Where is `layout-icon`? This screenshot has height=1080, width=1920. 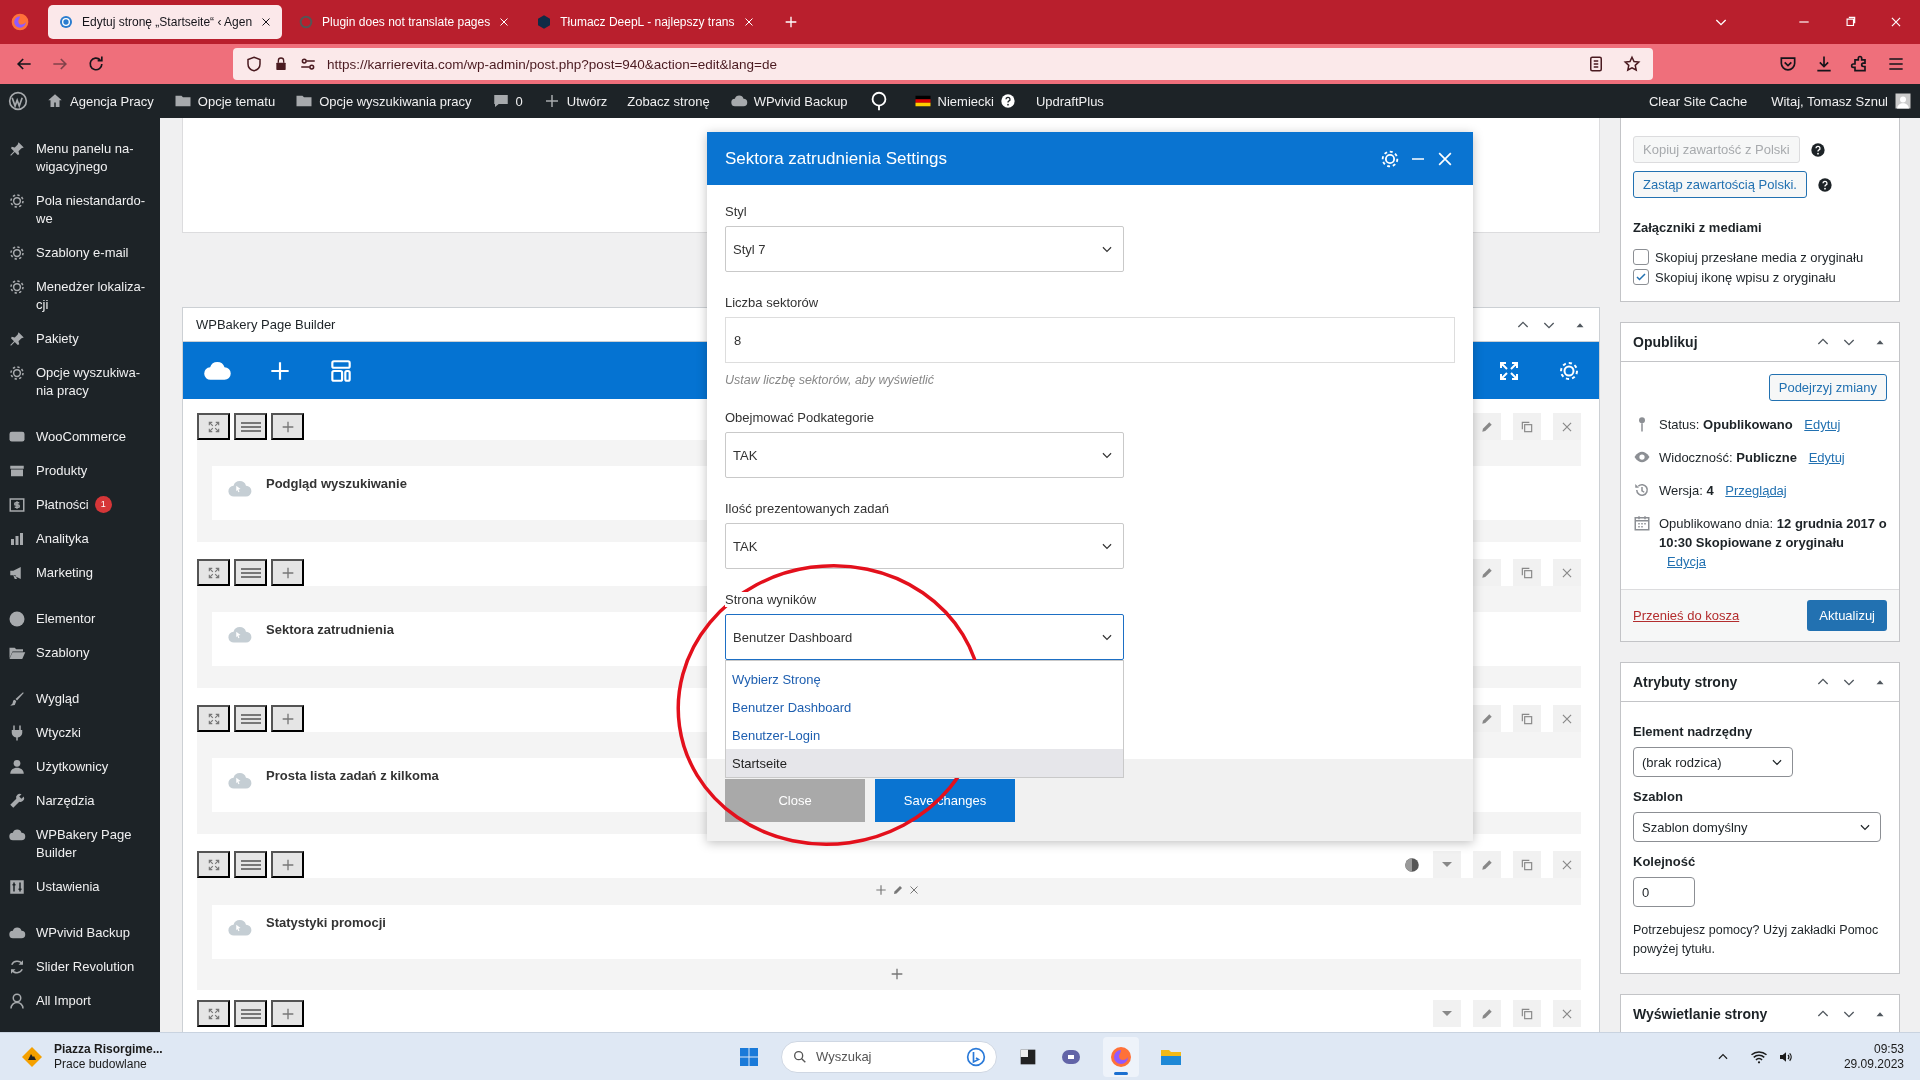
layout-icon is located at coordinates (341, 370).